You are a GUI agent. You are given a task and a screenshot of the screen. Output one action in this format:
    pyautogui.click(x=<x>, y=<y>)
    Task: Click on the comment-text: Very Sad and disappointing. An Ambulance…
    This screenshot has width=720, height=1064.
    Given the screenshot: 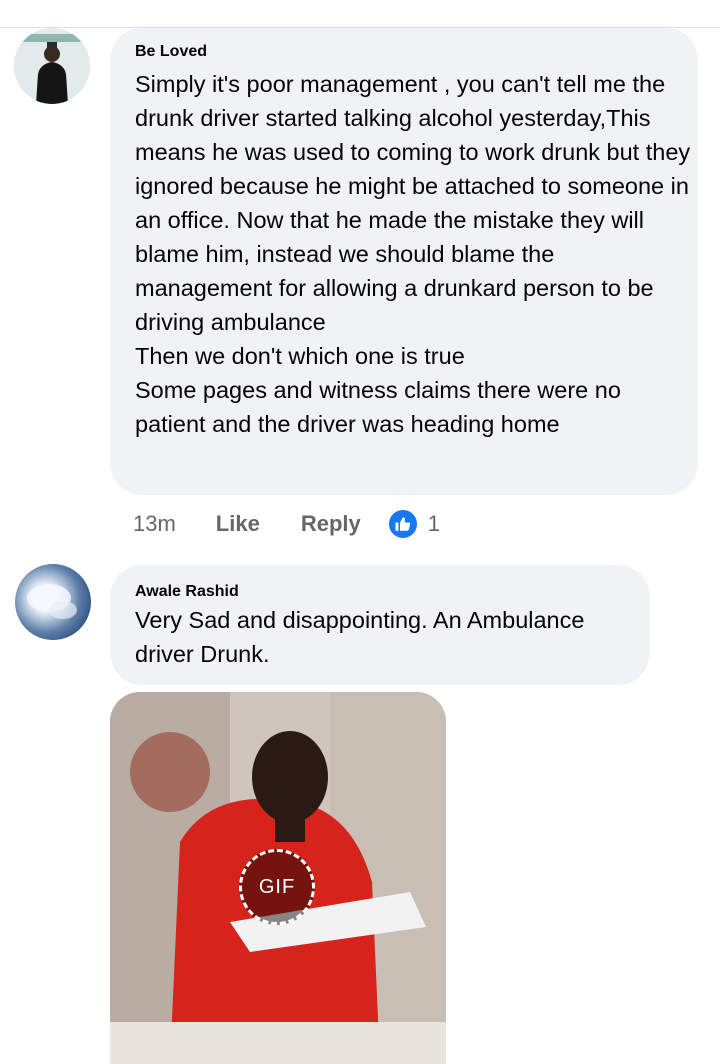 What is the action you would take?
    pyautogui.click(x=363, y=637)
    